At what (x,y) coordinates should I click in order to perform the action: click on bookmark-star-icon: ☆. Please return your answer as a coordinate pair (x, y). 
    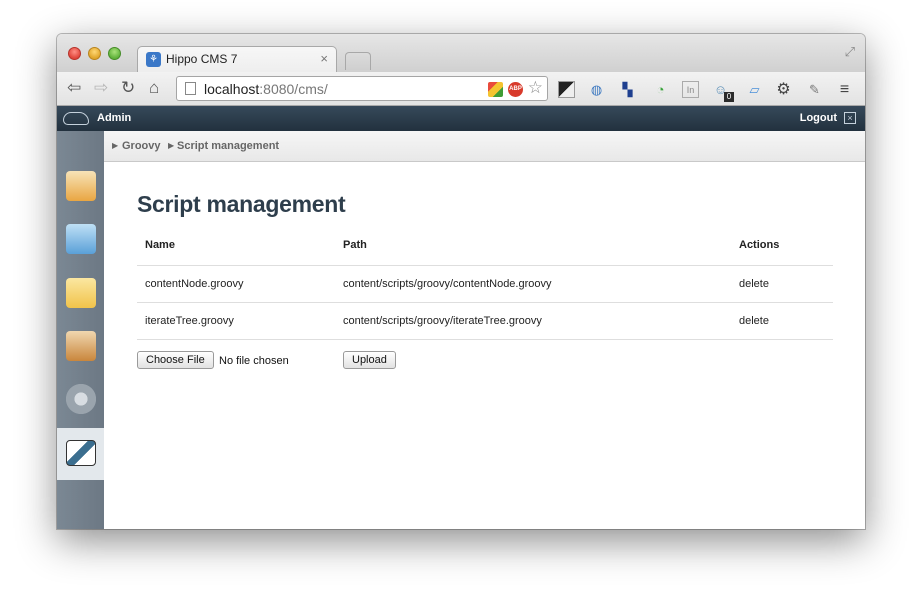
    Looking at the image, I should click on (535, 88).